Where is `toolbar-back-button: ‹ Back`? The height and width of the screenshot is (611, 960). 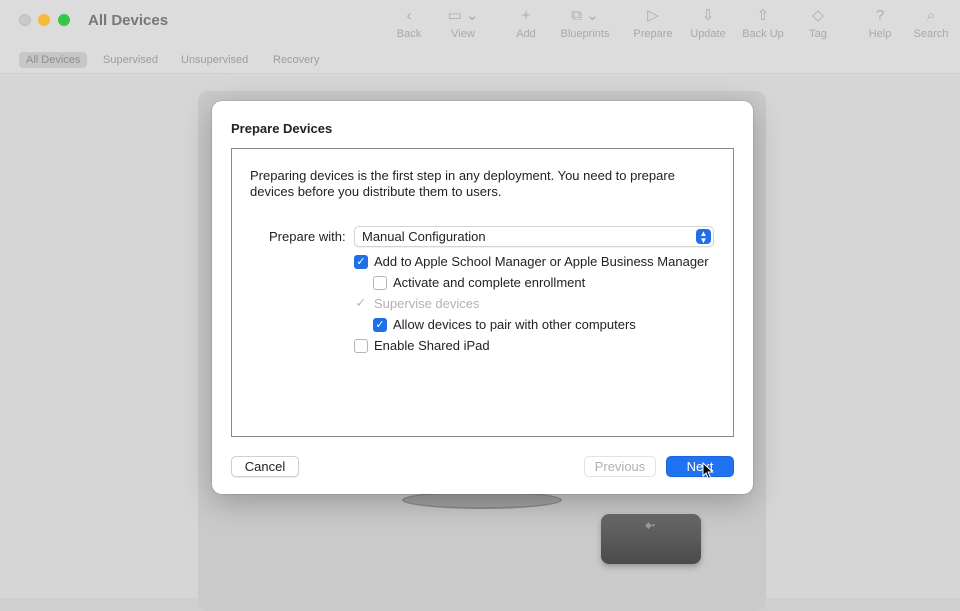
toolbar-back-button: ‹ Back is located at coordinates (409, 23).